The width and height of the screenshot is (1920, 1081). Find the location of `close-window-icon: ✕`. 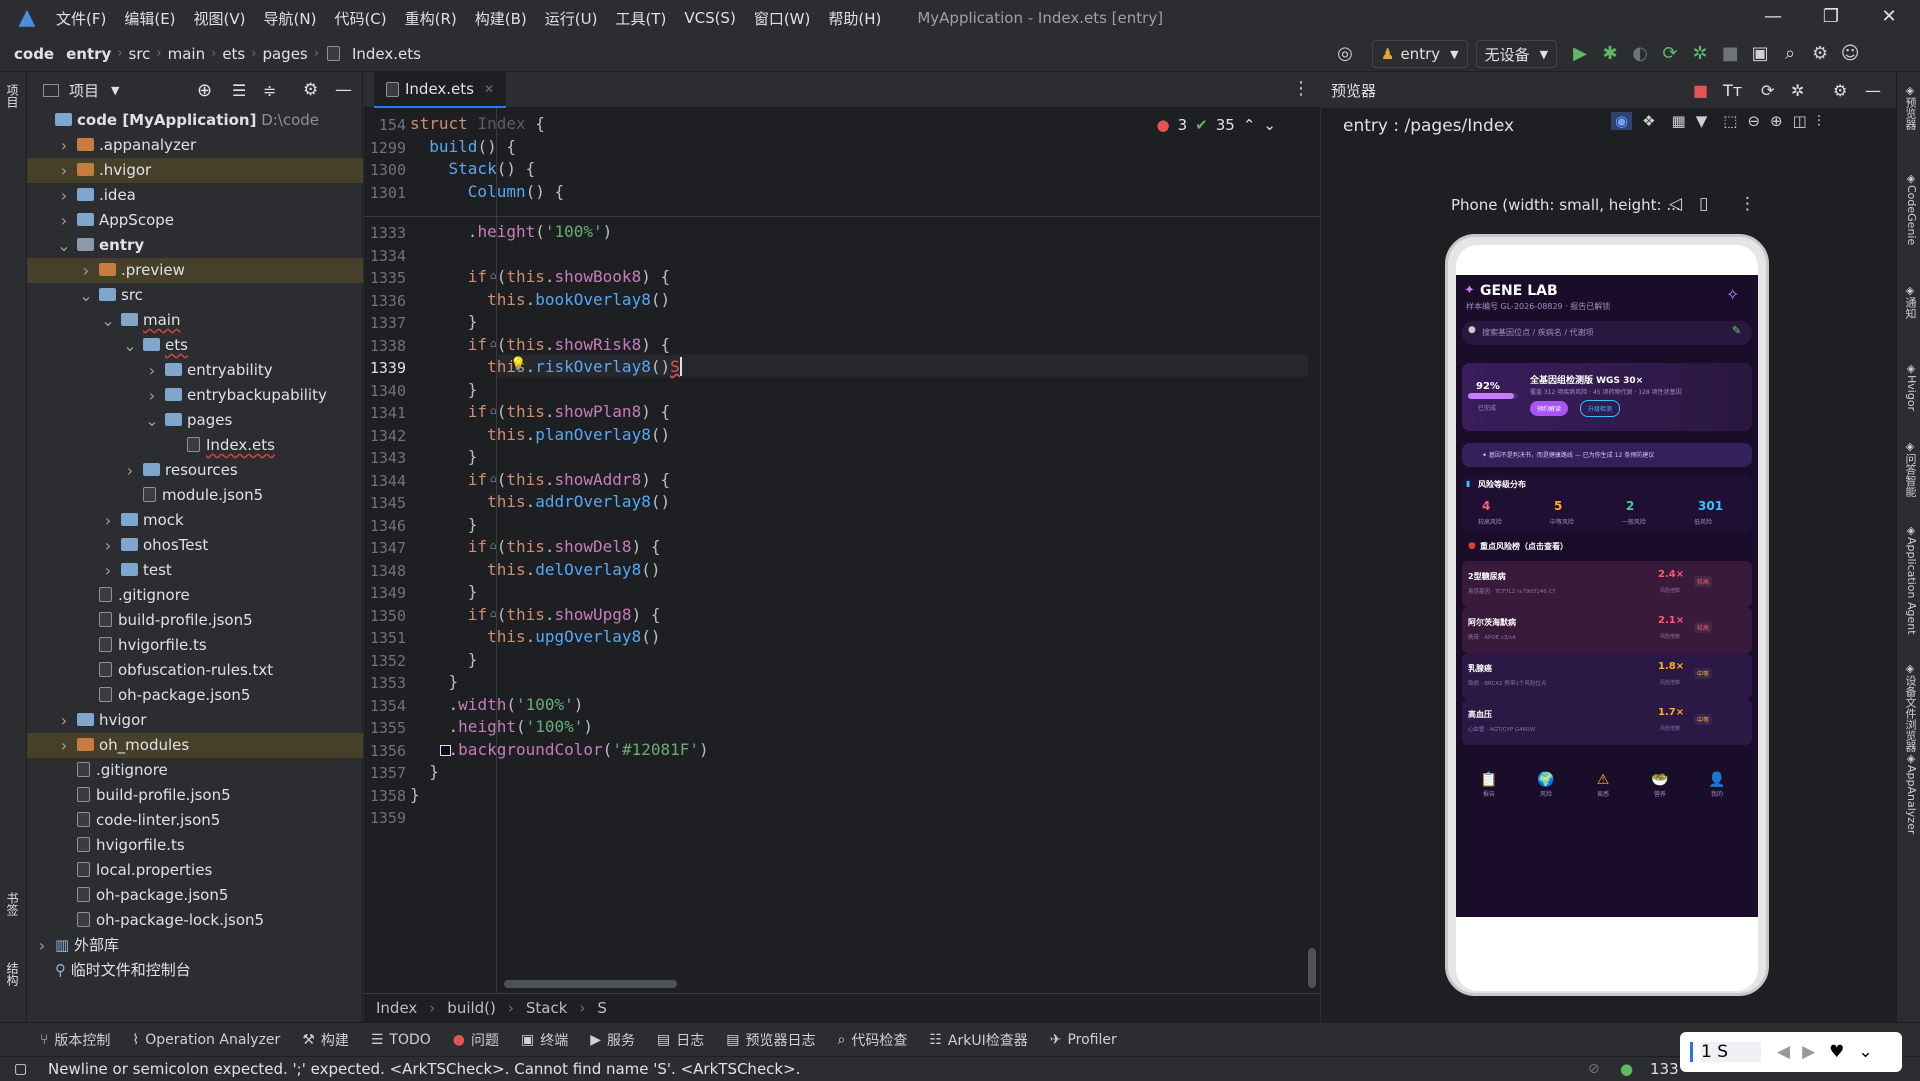

close-window-icon: ✕ is located at coordinates (1889, 18).